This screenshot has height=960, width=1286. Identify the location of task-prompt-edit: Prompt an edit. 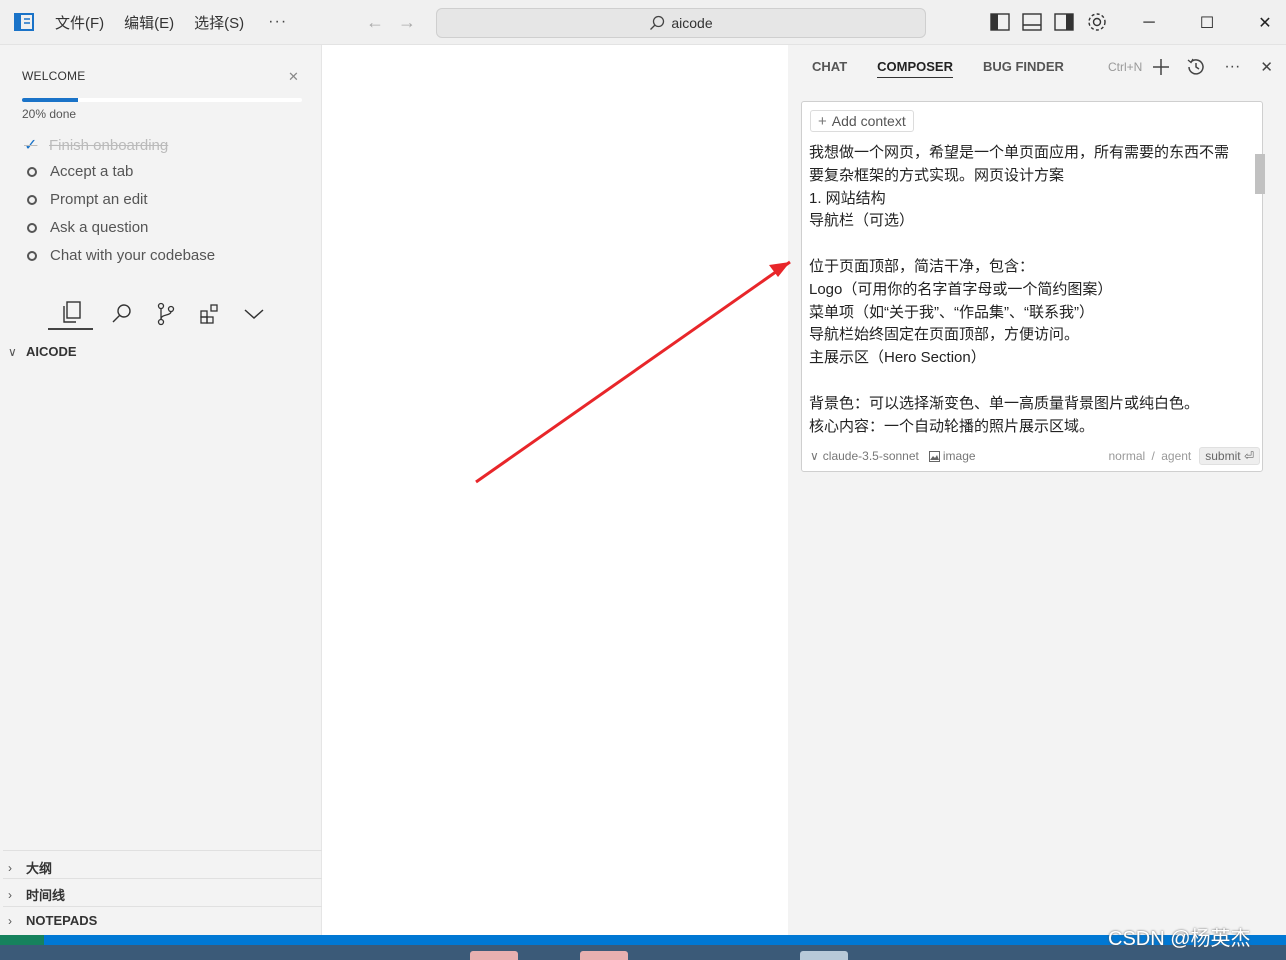
(86, 199).